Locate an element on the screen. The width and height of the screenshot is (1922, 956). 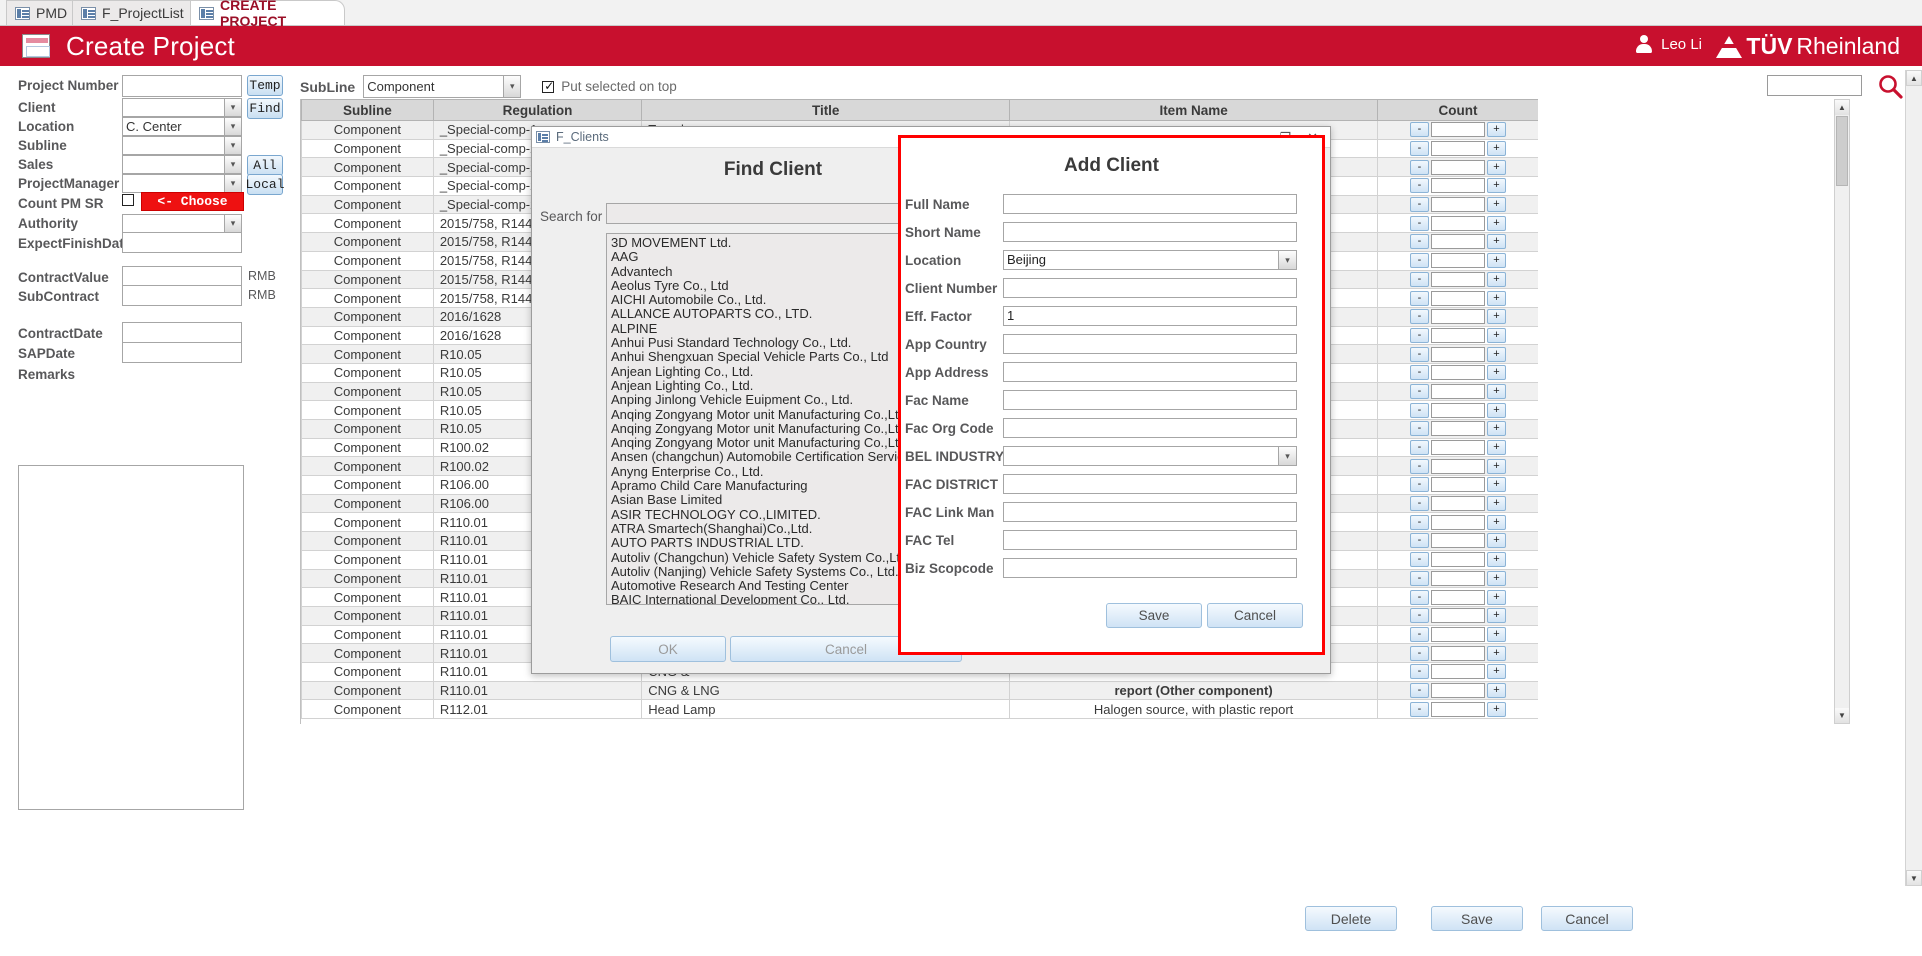
col-title: Title is located at coordinates (826, 110).